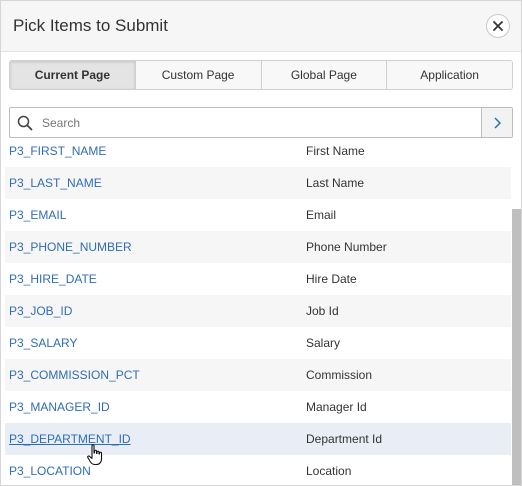 The height and width of the screenshot is (486, 522). What do you see at coordinates (346, 247) in the screenshot?
I see `item-label: Phone Number` at bounding box center [346, 247].